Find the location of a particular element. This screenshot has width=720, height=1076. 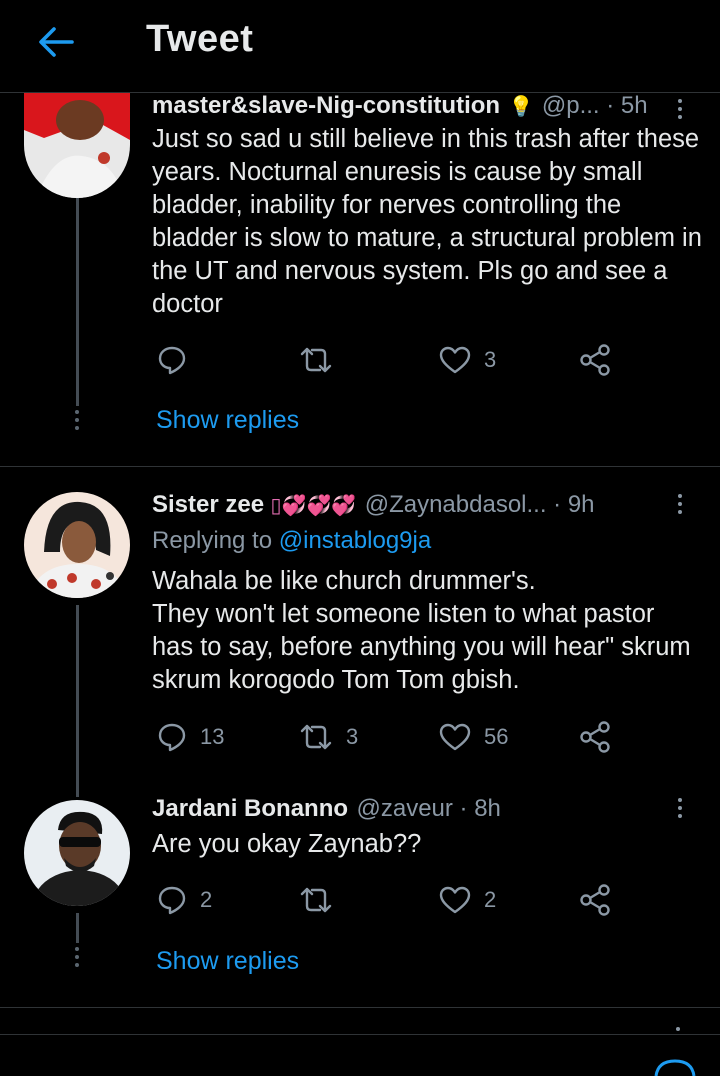

arrow-left-icon is located at coordinates (56, 42).